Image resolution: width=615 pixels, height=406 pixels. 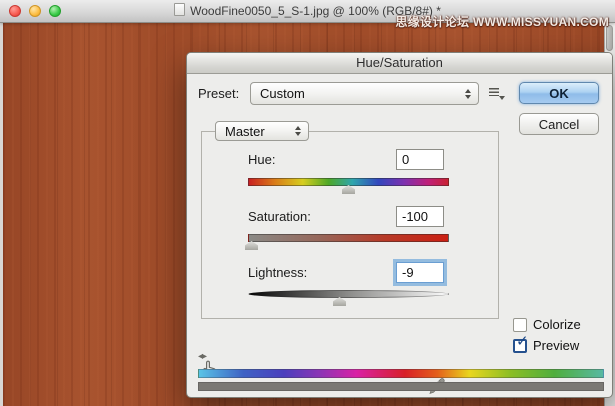 I want to click on preset-list-icon, so click(x=494, y=92).